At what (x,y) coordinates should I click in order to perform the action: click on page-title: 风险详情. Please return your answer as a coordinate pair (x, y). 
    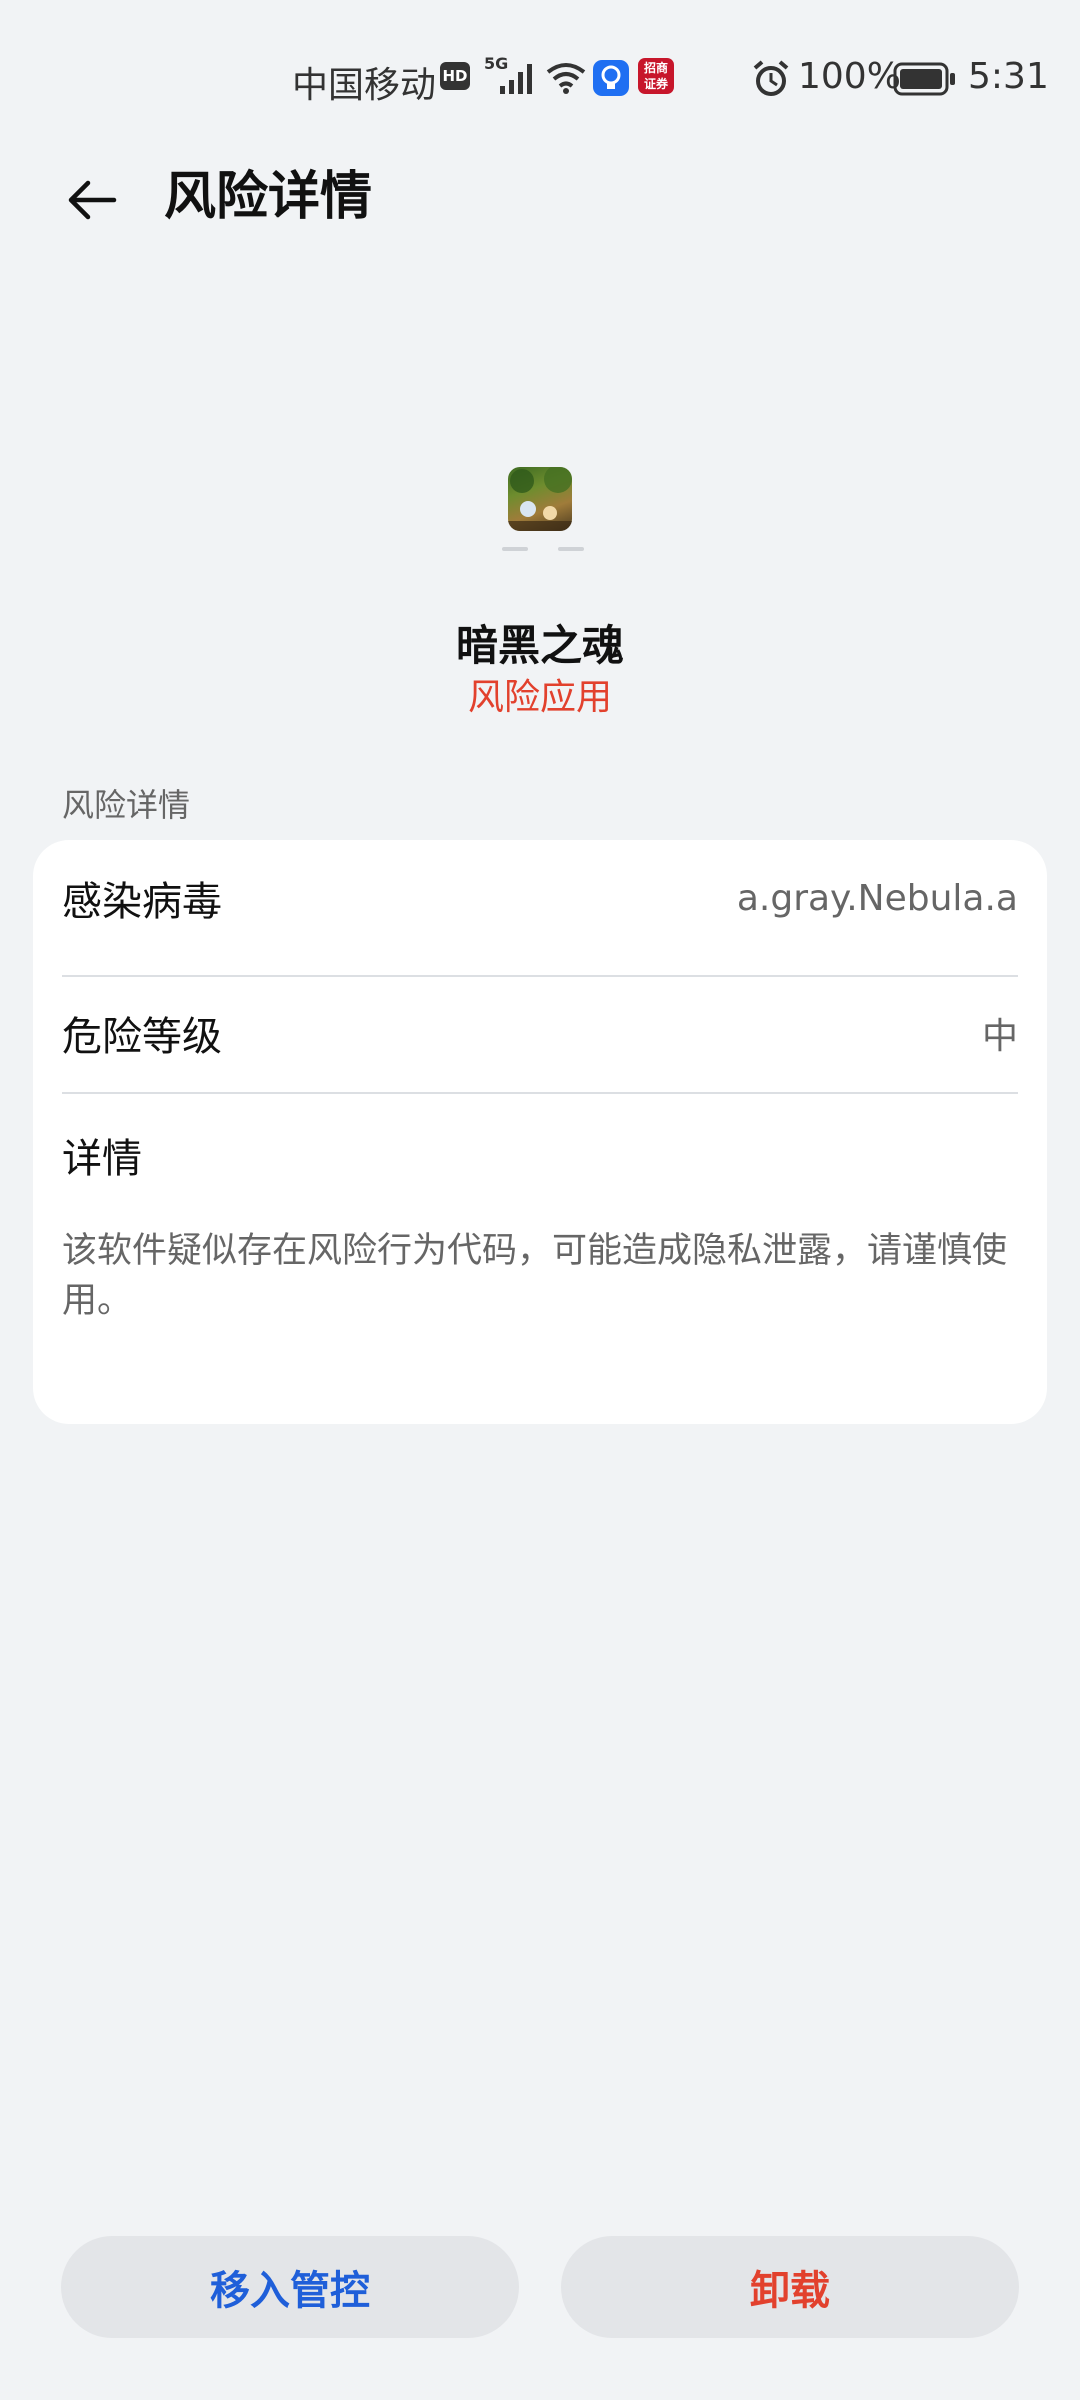
    Looking at the image, I should click on (268, 197).